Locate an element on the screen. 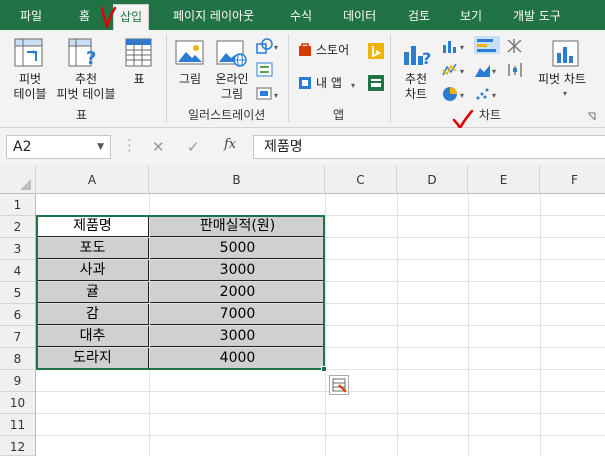 The height and width of the screenshot is (456, 605). cell-a8: 도라지 is located at coordinates (93, 358).